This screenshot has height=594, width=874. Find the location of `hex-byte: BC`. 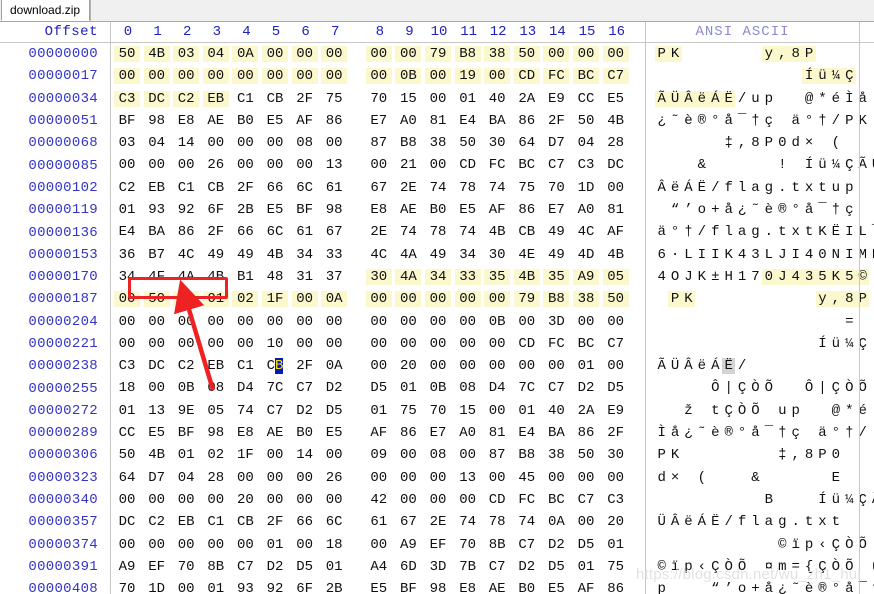

hex-byte: BC is located at coordinates (556, 500).